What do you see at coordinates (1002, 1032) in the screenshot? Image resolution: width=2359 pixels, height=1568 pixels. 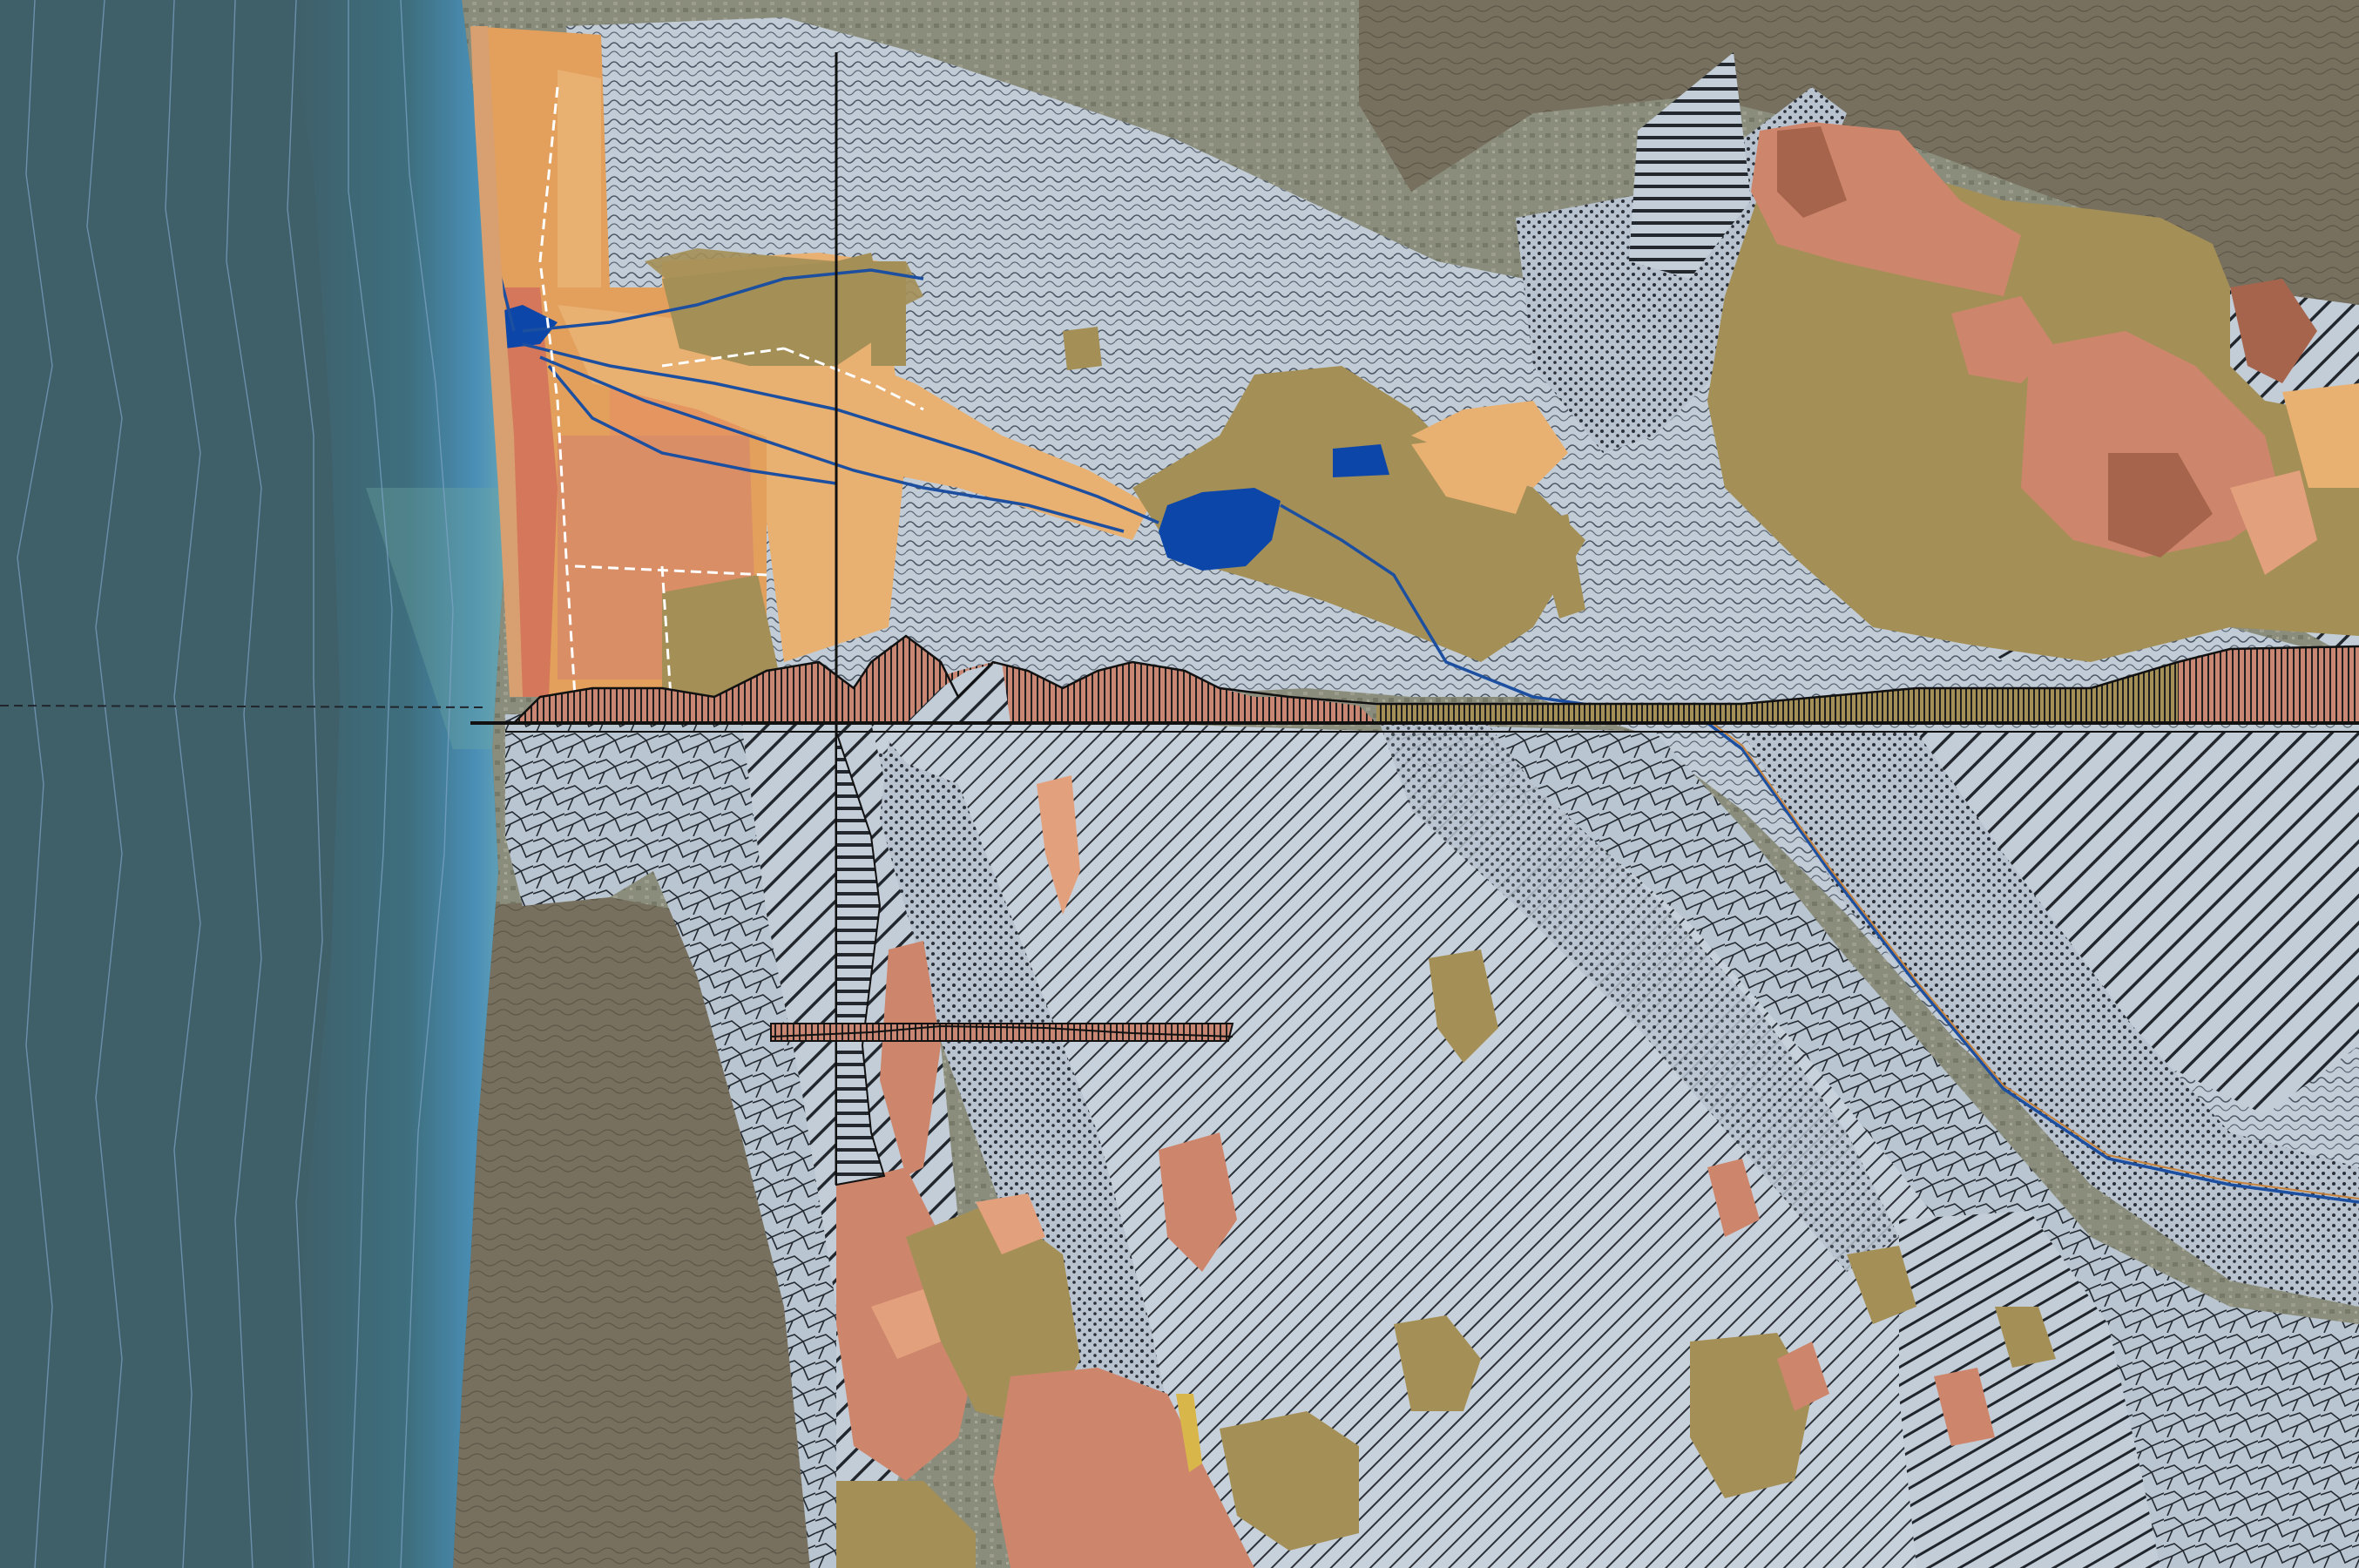 I see `lower-section-bar` at bounding box center [1002, 1032].